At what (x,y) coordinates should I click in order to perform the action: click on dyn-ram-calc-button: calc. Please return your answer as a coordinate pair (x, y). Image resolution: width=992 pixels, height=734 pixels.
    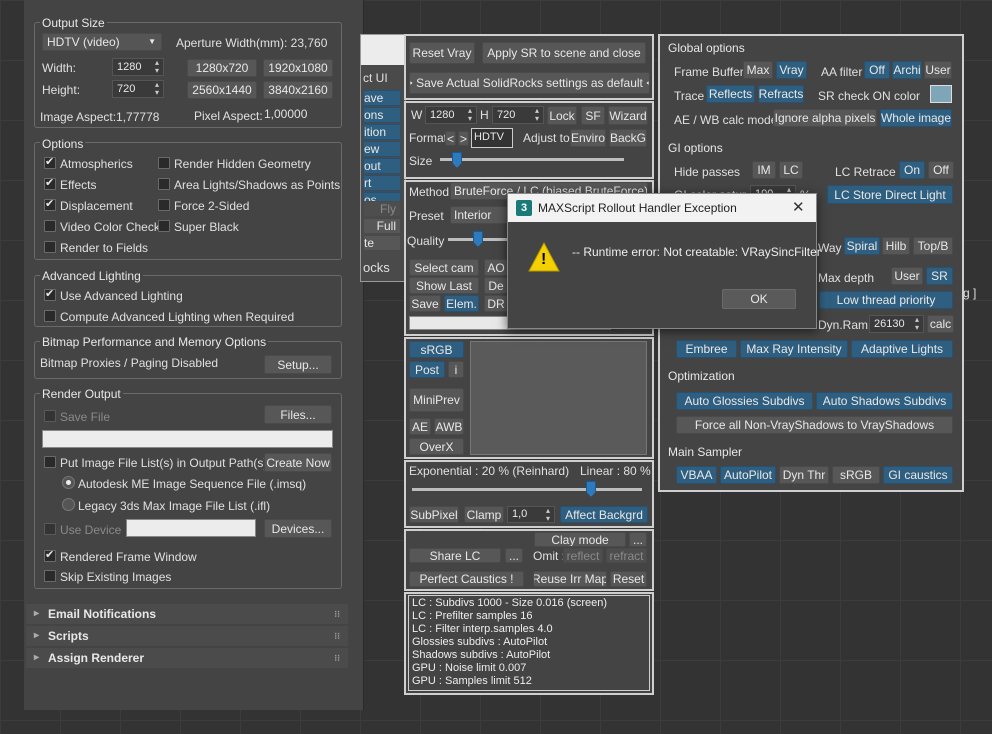
    Looking at the image, I should click on (940, 324).